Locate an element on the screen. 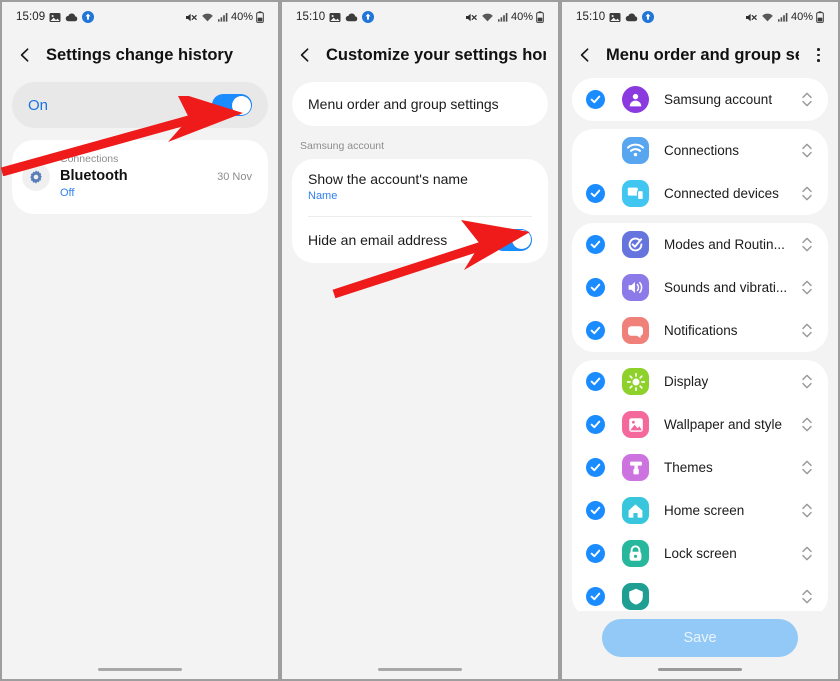 Image resolution: width=840 pixels, height=681 pixels. menu-item-label: Connected devices is located at coordinates (721, 193).